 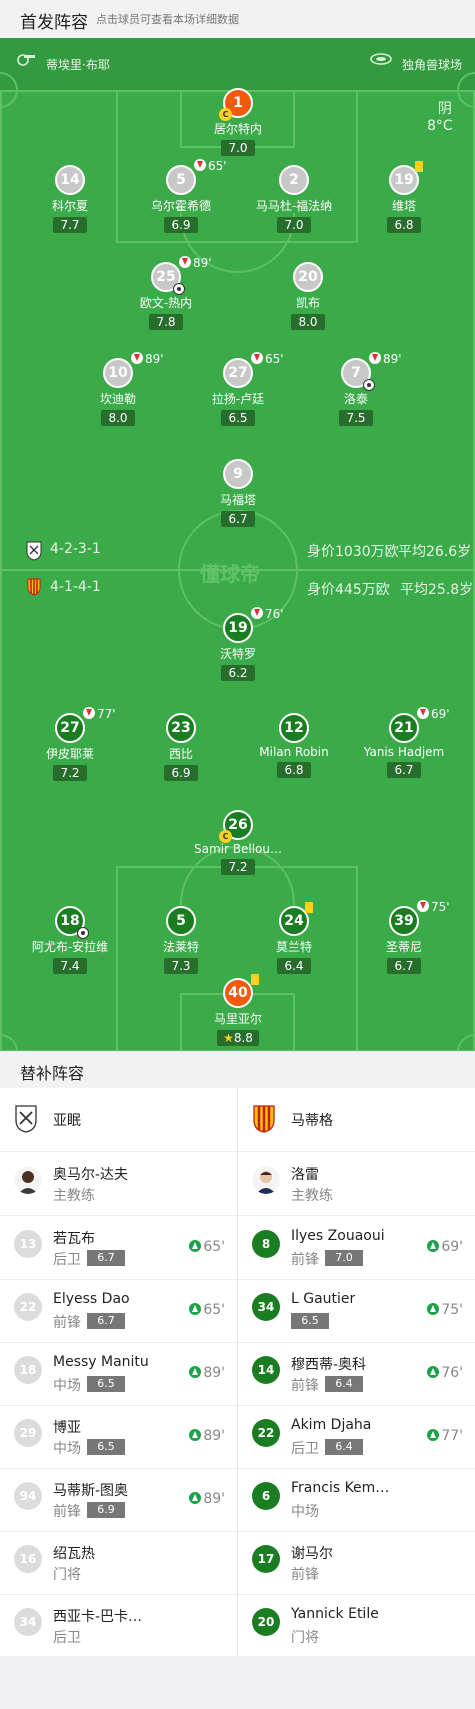 I want to click on player-home-19: 19 维塔 6.8, so click(x=404, y=197).